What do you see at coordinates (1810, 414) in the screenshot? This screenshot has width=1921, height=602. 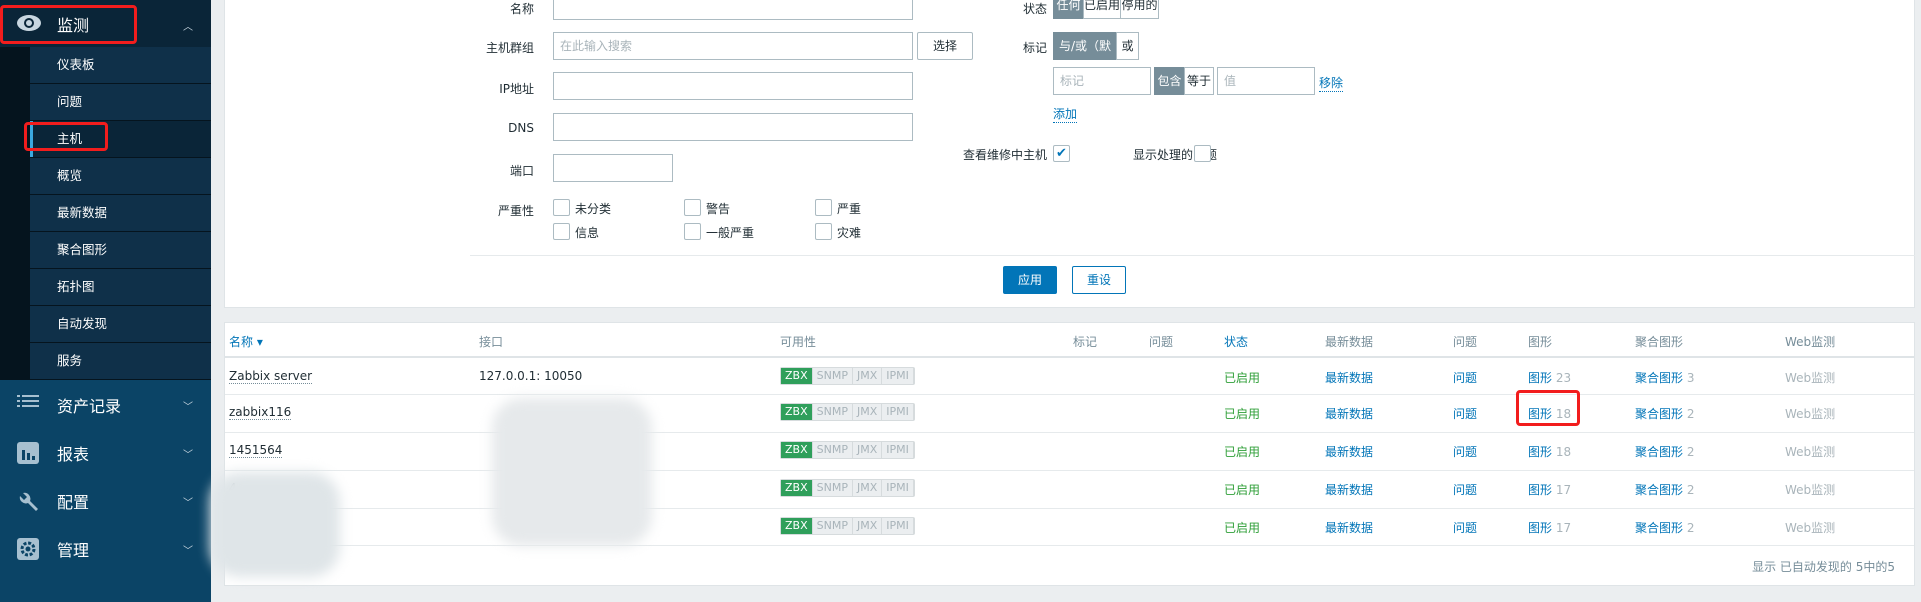 I see `web-monitoring: Web监测` at bounding box center [1810, 414].